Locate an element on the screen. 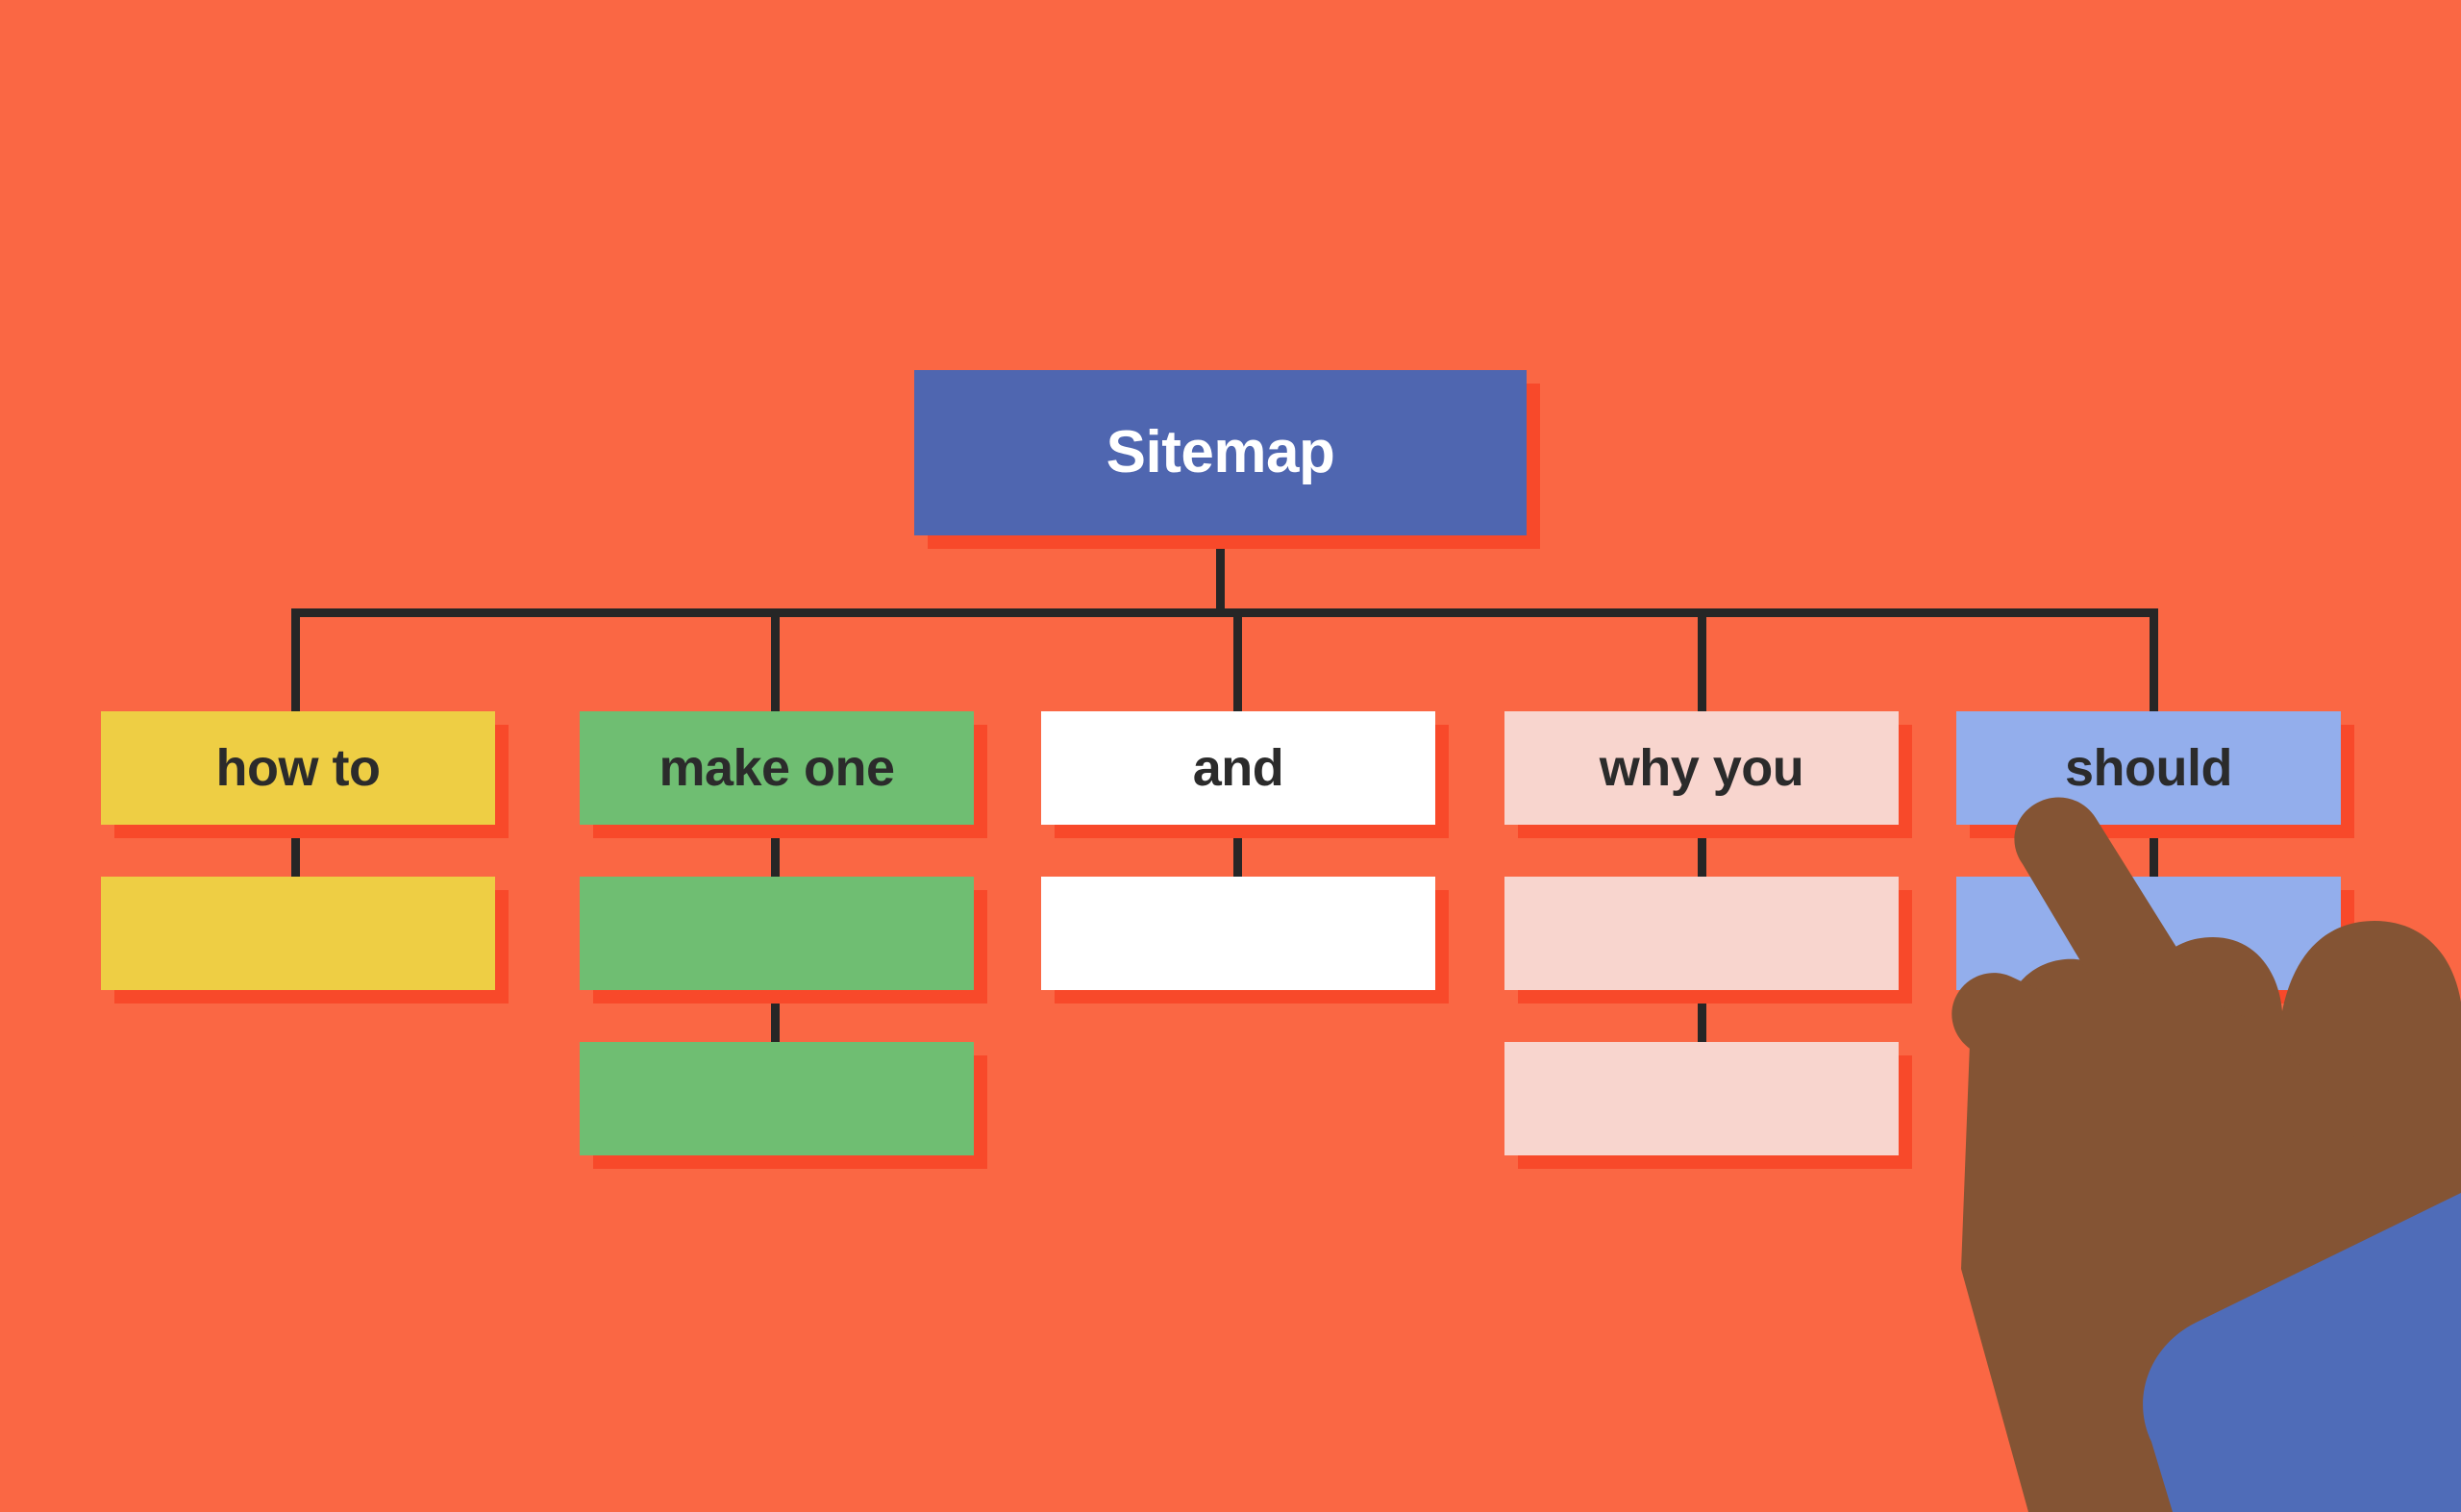  node-label: why you is located at coordinates (1702, 768).